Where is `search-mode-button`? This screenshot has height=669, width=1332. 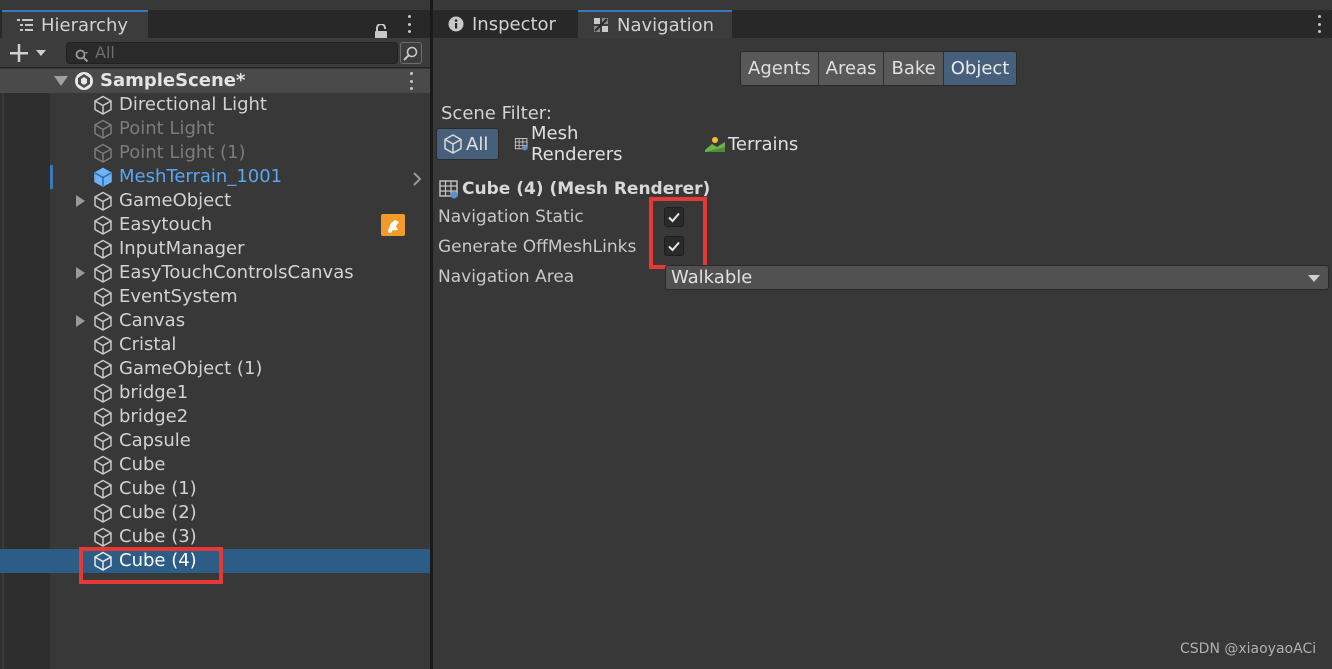 search-mode-button is located at coordinates (411, 53).